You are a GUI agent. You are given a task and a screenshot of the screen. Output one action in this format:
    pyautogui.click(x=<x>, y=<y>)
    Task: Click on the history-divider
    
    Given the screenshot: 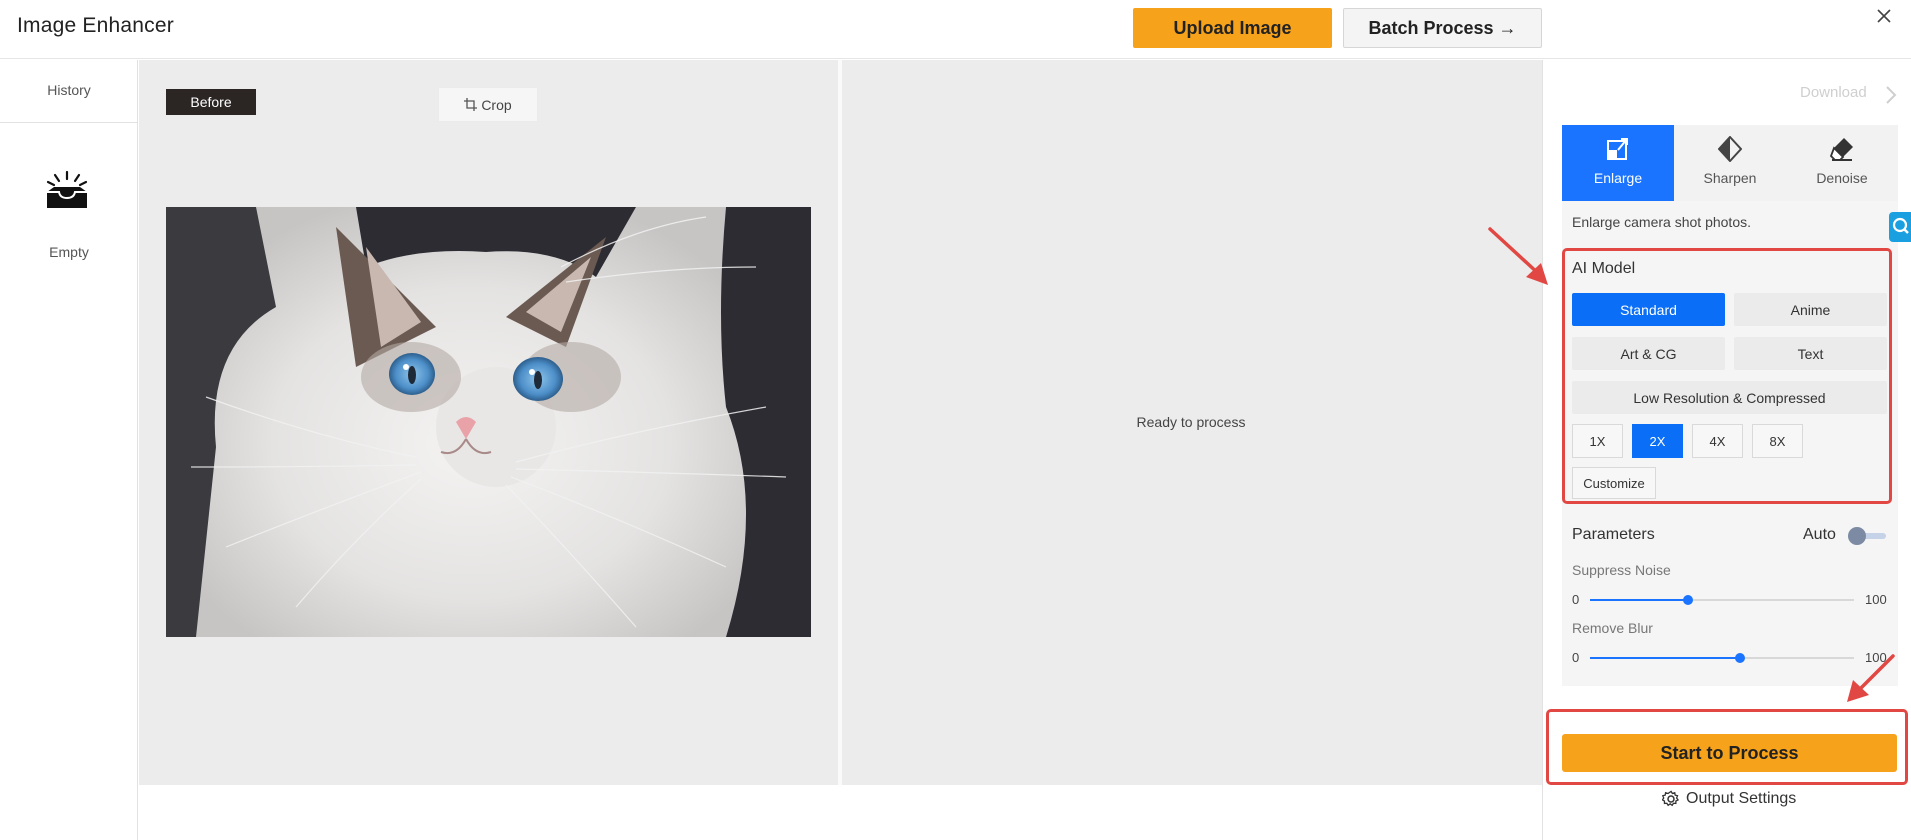 What is the action you would take?
    pyautogui.click(x=69, y=122)
    